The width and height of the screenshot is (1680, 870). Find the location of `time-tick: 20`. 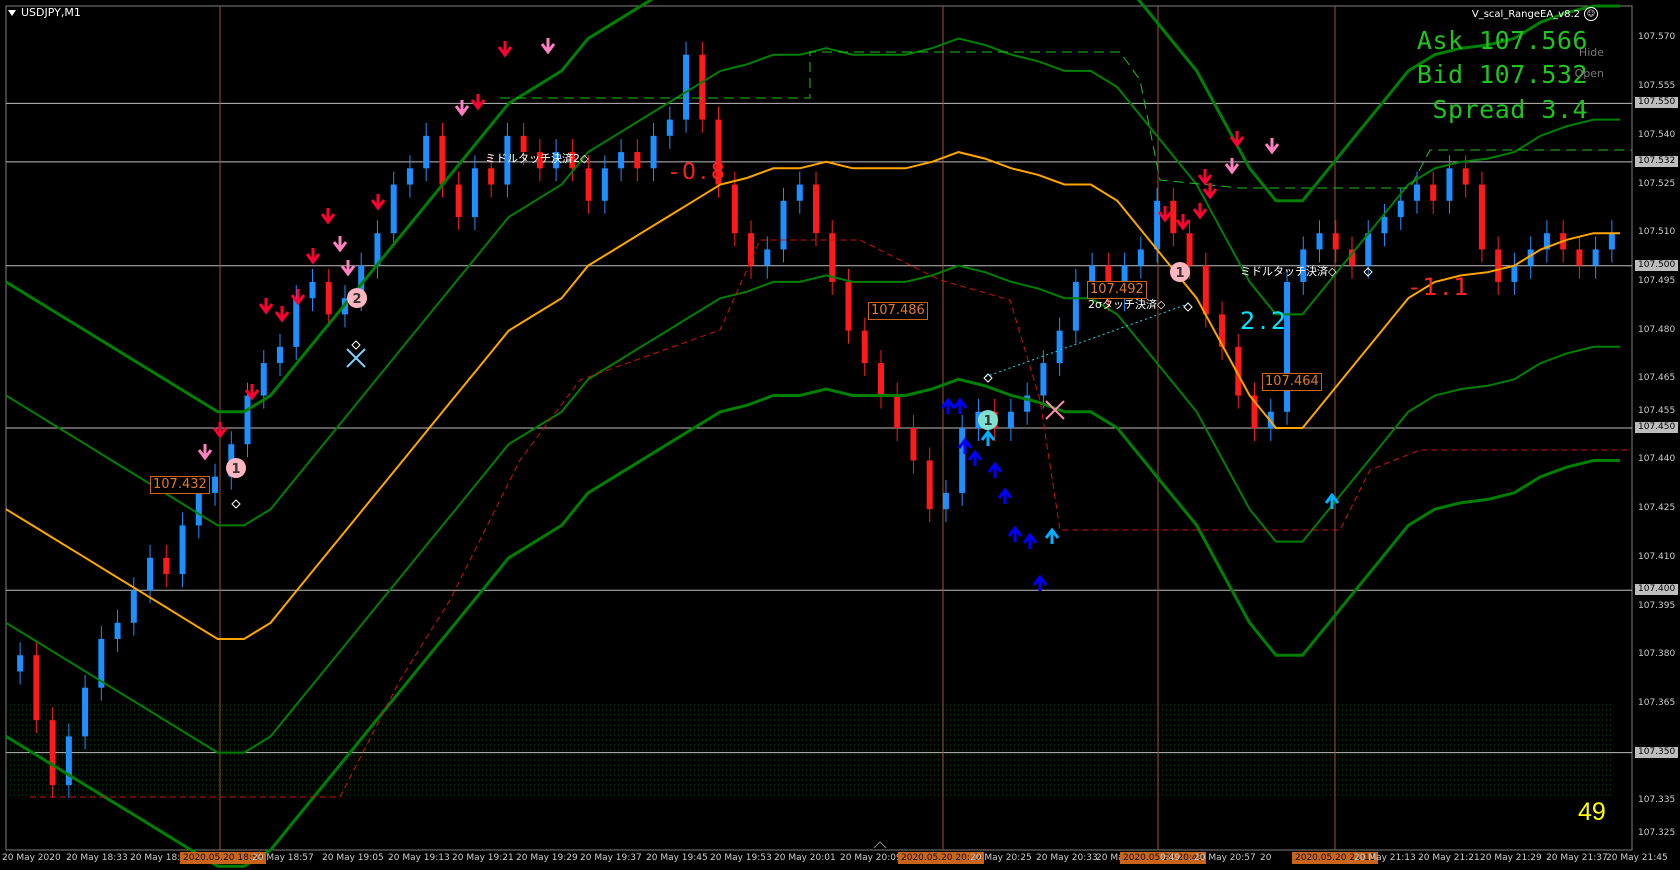

time-tick: 20 is located at coordinates (1266, 858).